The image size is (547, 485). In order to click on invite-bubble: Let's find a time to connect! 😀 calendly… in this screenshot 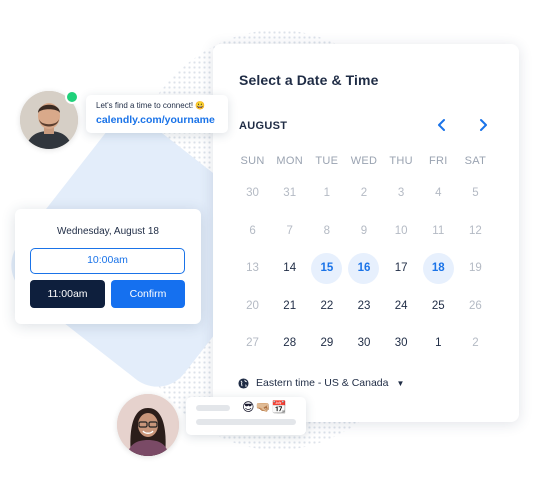, I will do `click(157, 114)`.